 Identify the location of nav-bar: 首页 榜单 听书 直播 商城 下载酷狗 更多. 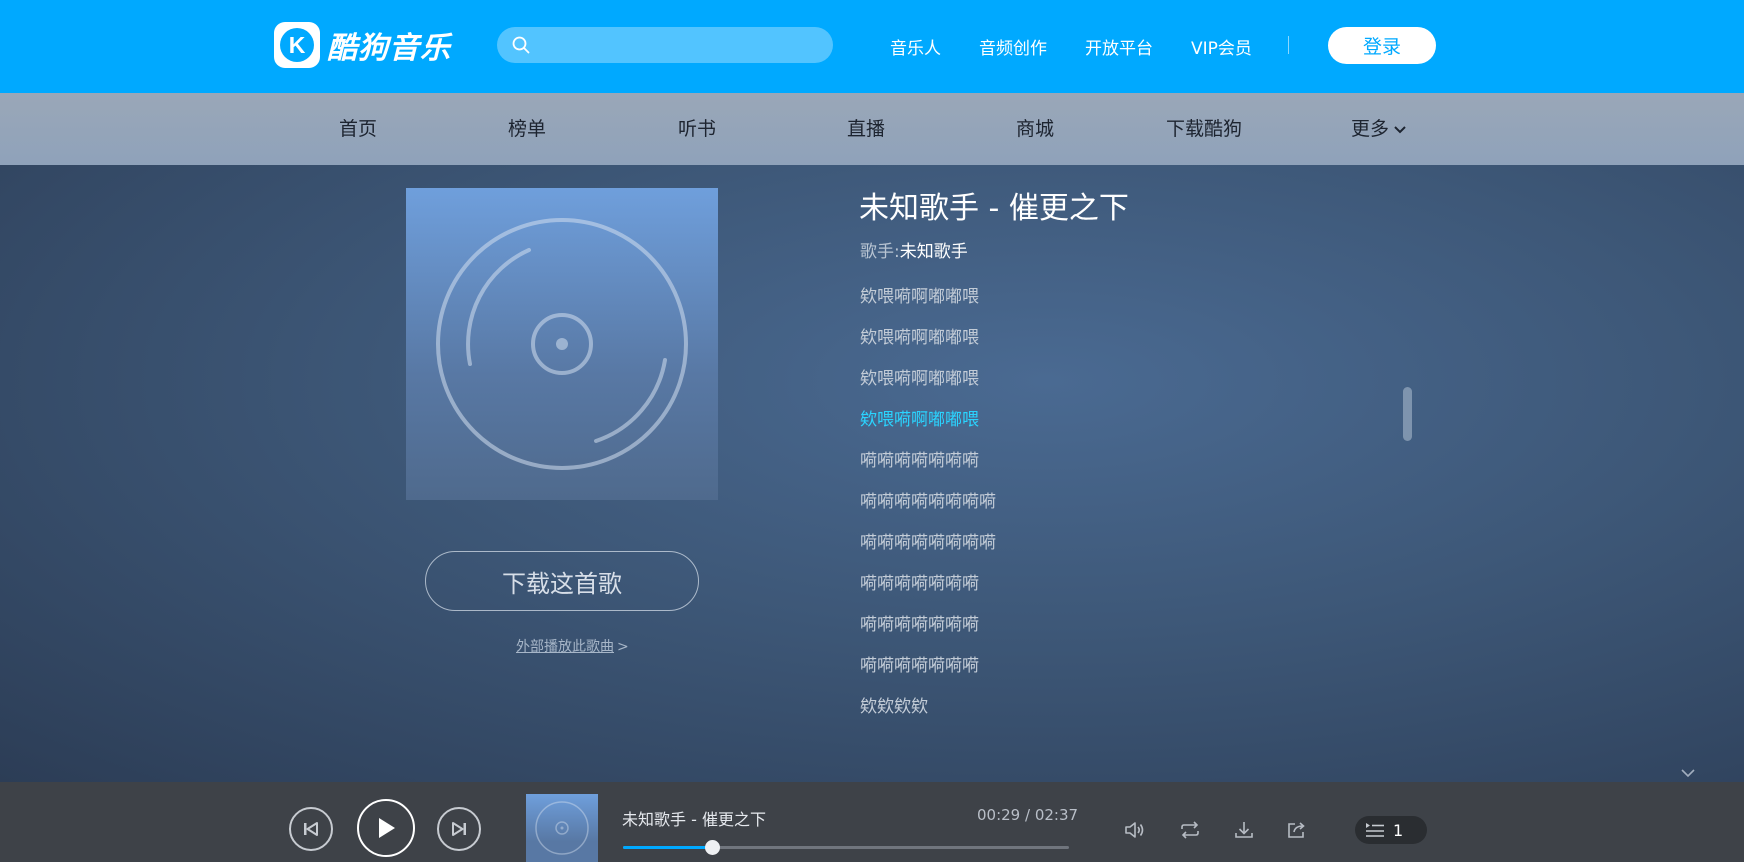
(872, 129).